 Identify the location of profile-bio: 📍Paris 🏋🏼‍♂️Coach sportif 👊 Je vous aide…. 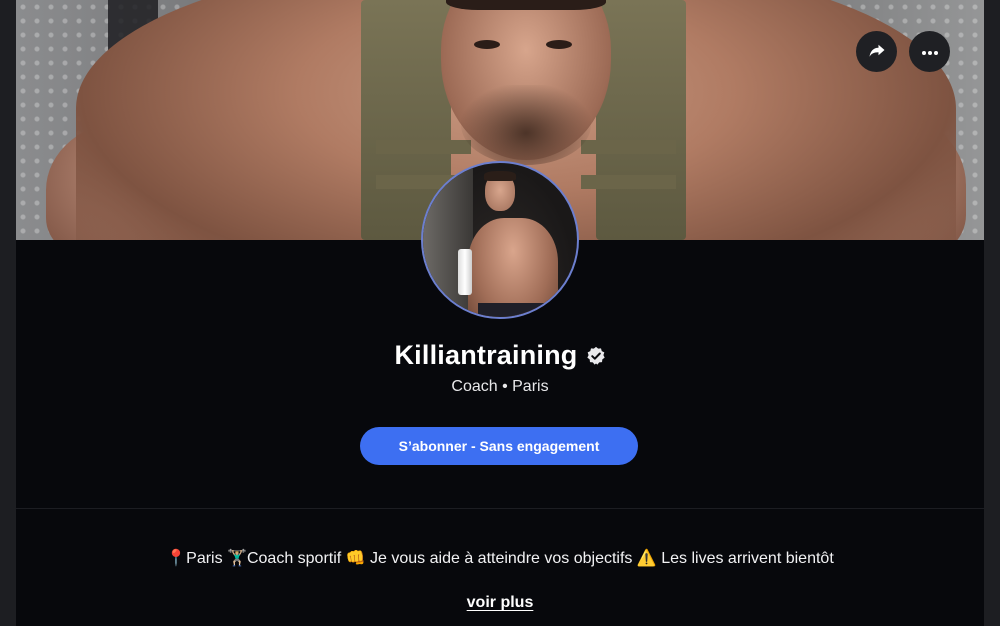
(500, 558).